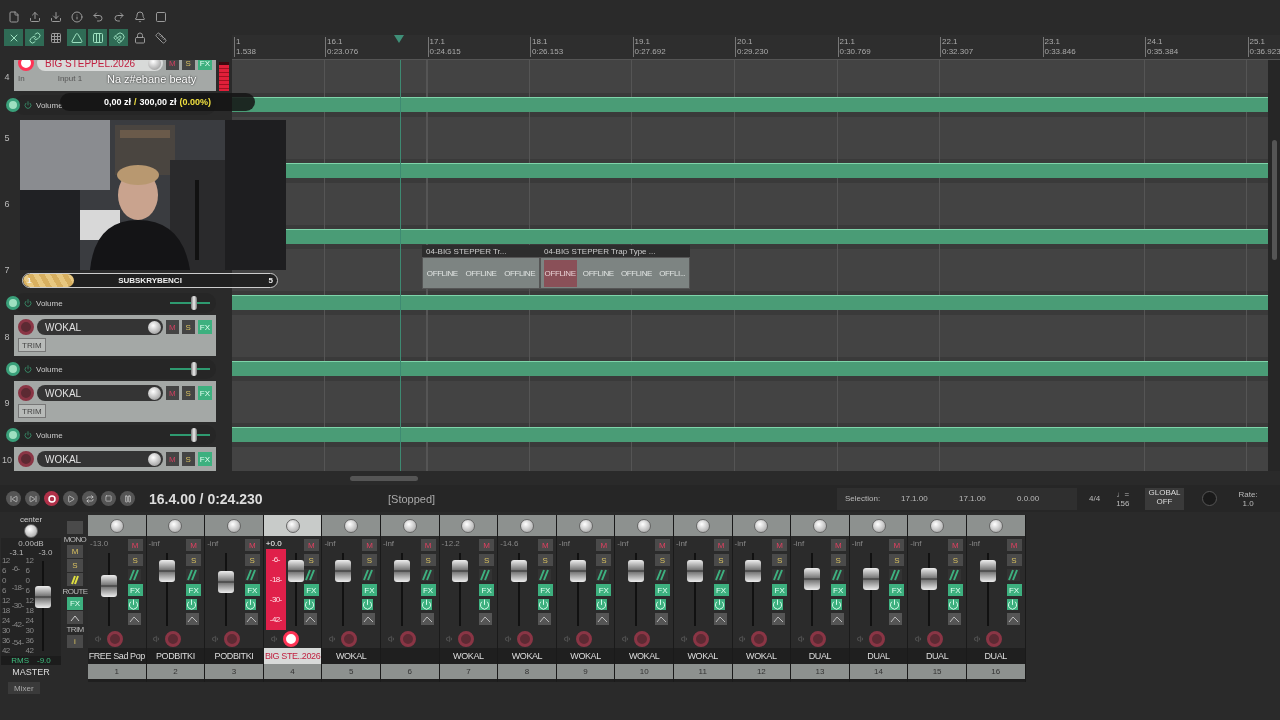 The height and width of the screenshot is (720, 1280). Describe the element at coordinates (75, 551) in the screenshot. I see `master-button: M` at that location.